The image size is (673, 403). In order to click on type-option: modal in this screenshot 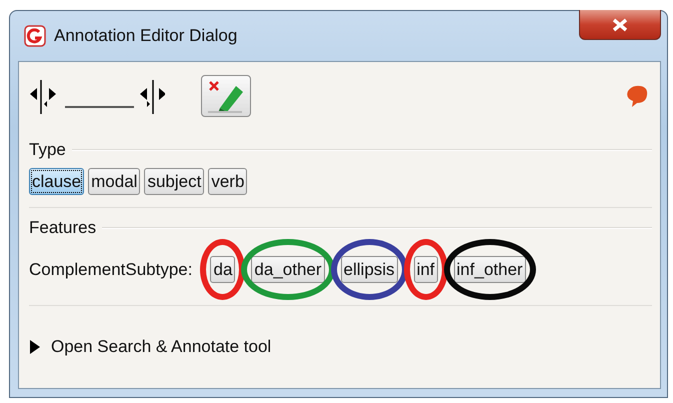, I will do `click(114, 181)`.